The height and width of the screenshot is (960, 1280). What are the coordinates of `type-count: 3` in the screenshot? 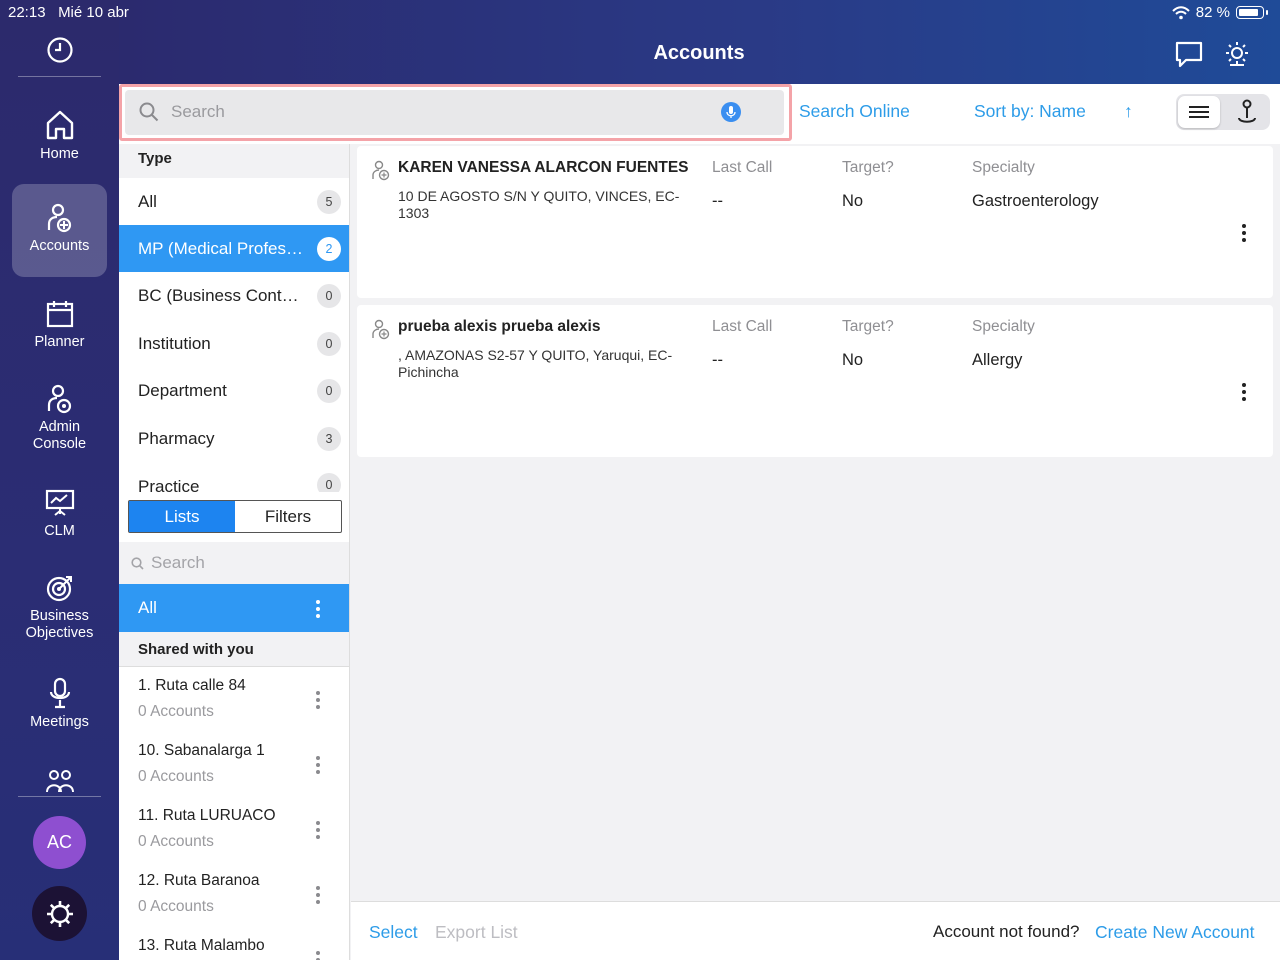 It's located at (329, 439).